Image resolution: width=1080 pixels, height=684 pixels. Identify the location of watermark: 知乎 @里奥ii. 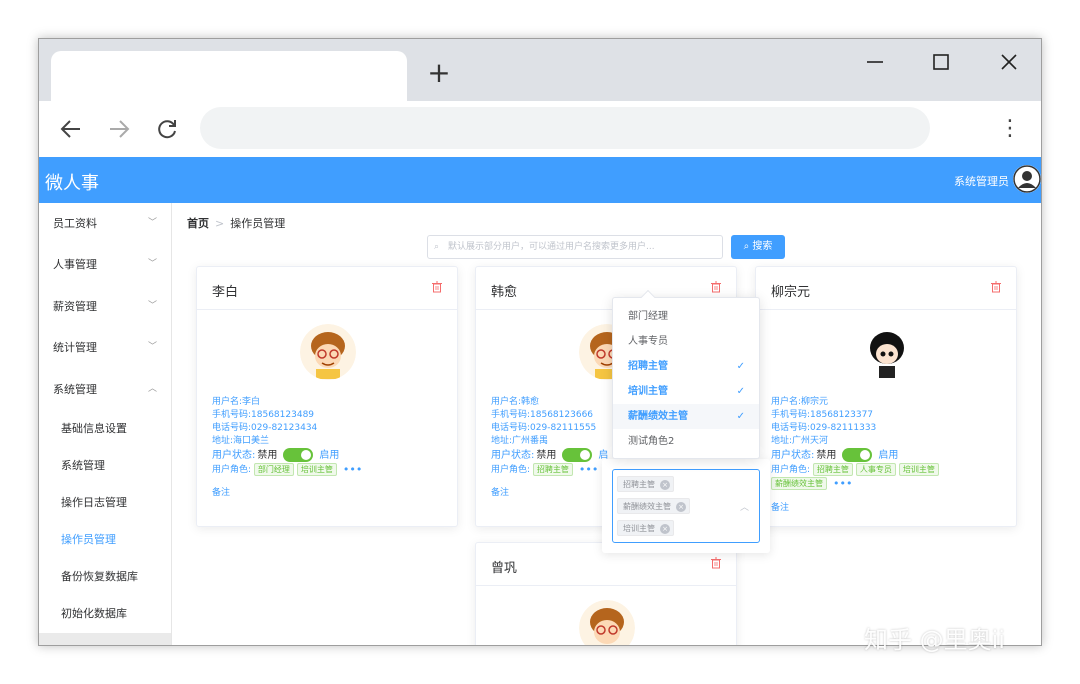
(934, 637).